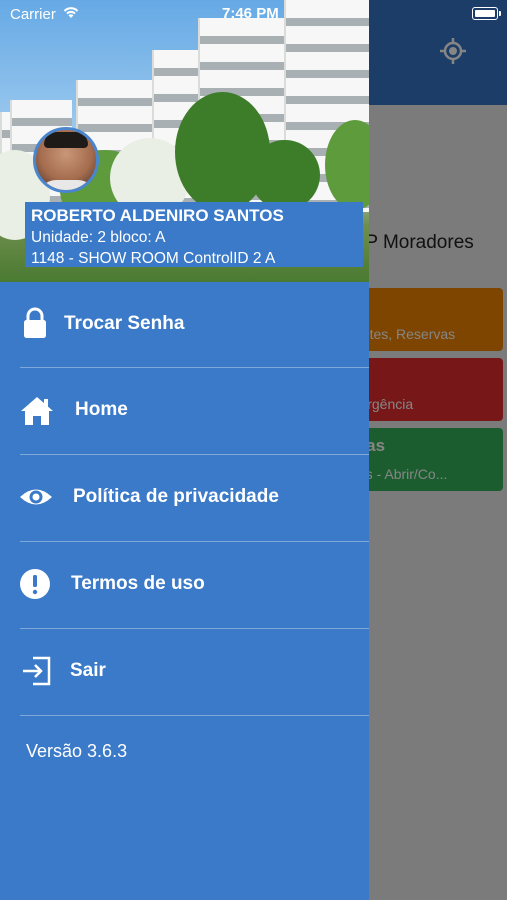  What do you see at coordinates (194, 325) in the screenshot?
I see `menu-item-change-password: Trocar Senha` at bounding box center [194, 325].